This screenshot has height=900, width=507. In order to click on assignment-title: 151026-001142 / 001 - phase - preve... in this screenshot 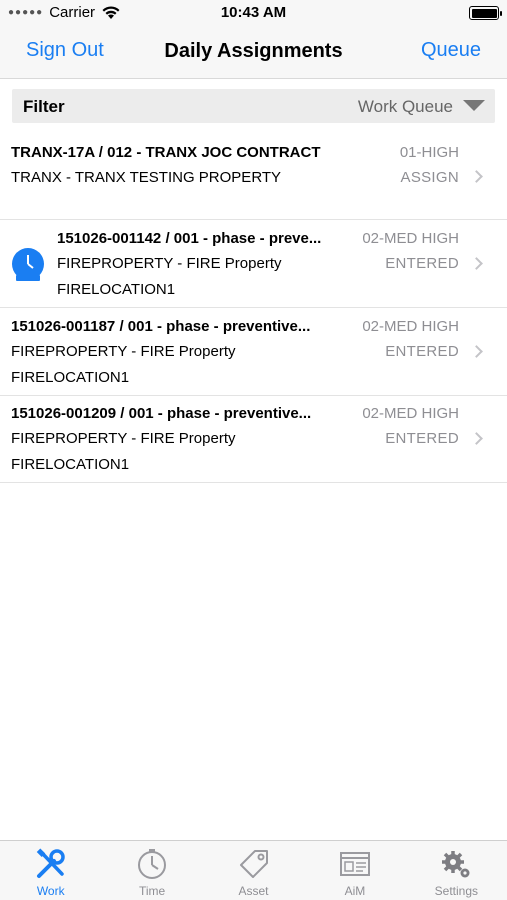, I will do `click(189, 238)`.